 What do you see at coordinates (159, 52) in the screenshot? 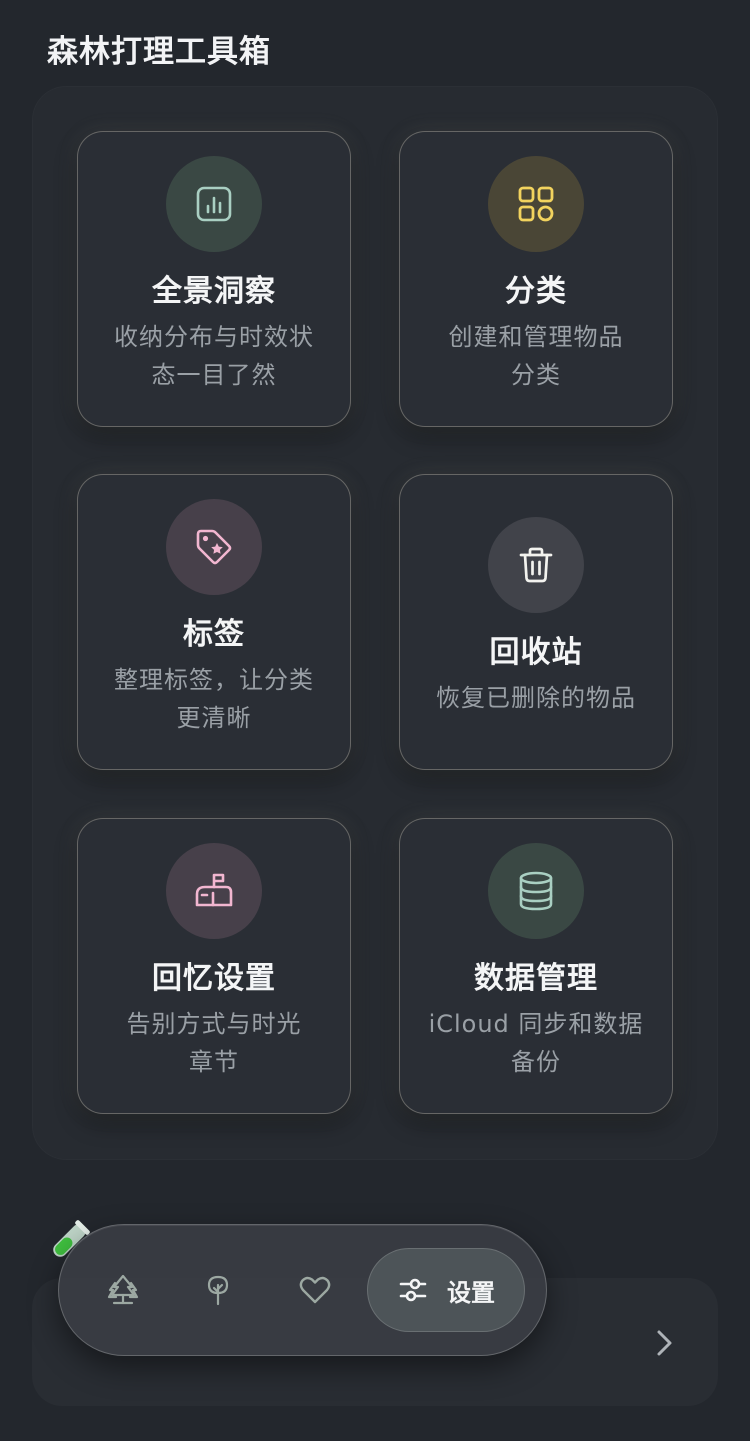
I see `section-title: 森林打理工具箱` at bounding box center [159, 52].